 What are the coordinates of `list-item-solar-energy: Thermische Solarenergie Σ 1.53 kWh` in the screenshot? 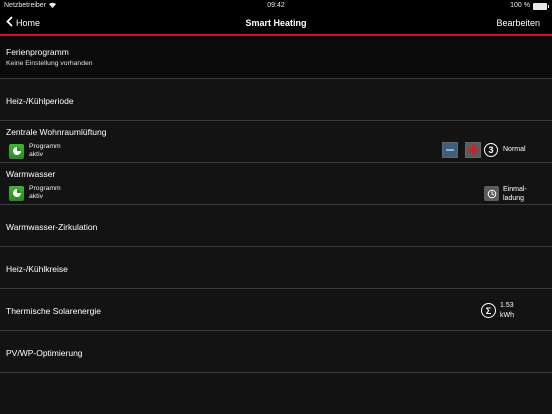 It's located at (276, 310).